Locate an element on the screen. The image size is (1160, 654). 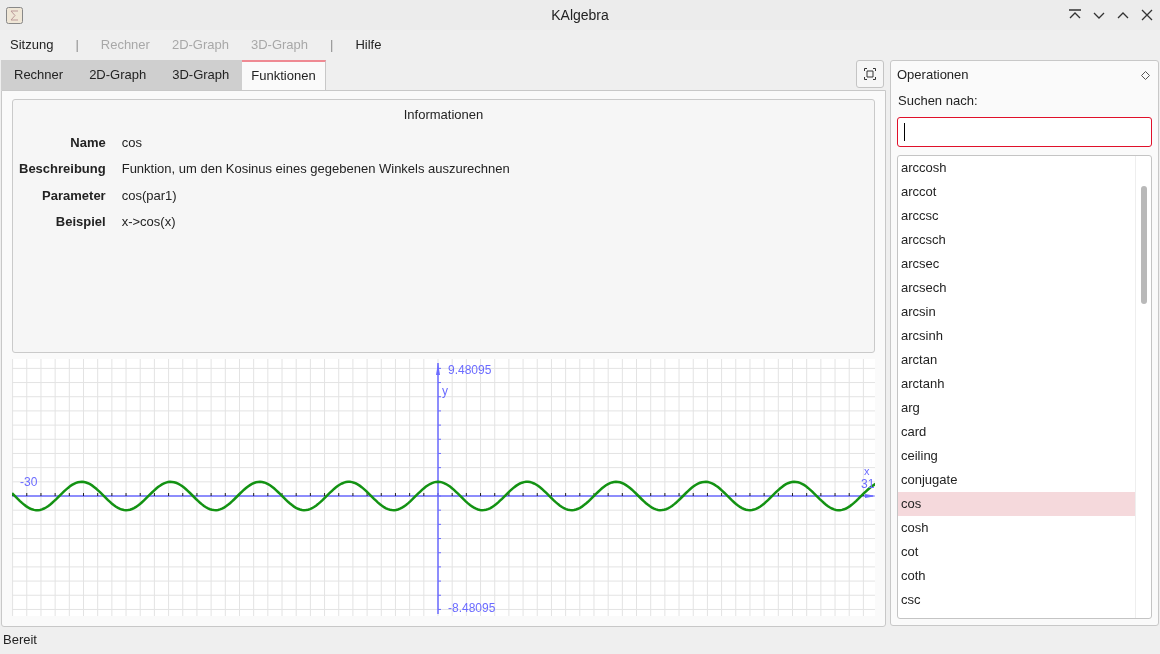
search-label: Suchen nach: is located at coordinates (938, 101).